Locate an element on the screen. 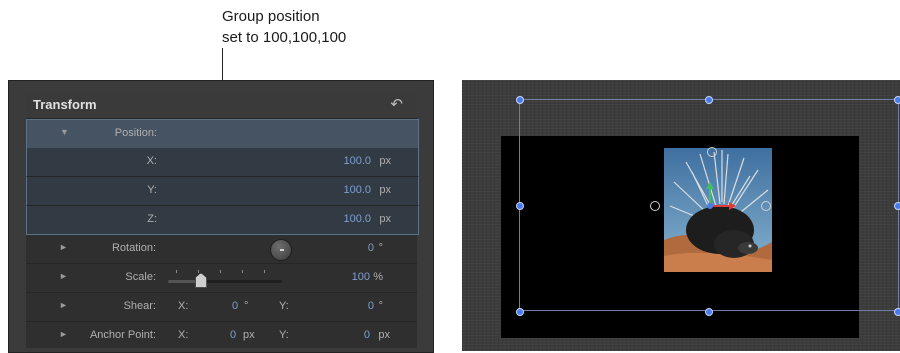 Image resolution: width=900 pixels, height=353 pixels. rotation-label: Rotation: is located at coordinates (133, 248).